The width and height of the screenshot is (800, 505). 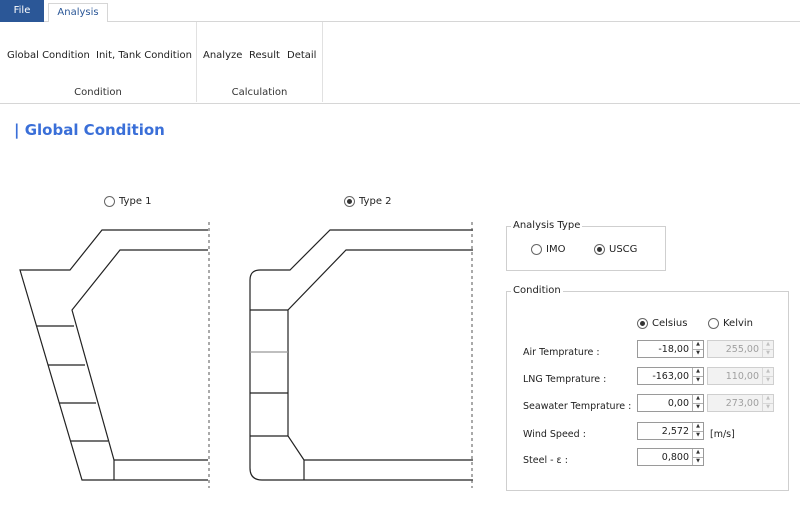 I want to click on tab-analysis: Analysis, so click(x=78, y=13).